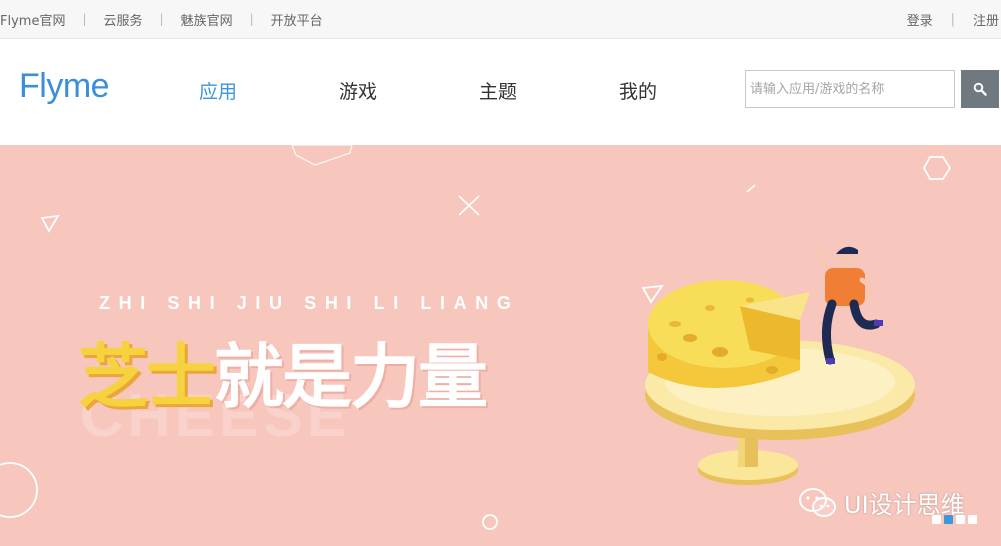  Describe the element at coordinates (123, 19) in the screenshot. I see `cloud-service-link: 云服务` at that location.